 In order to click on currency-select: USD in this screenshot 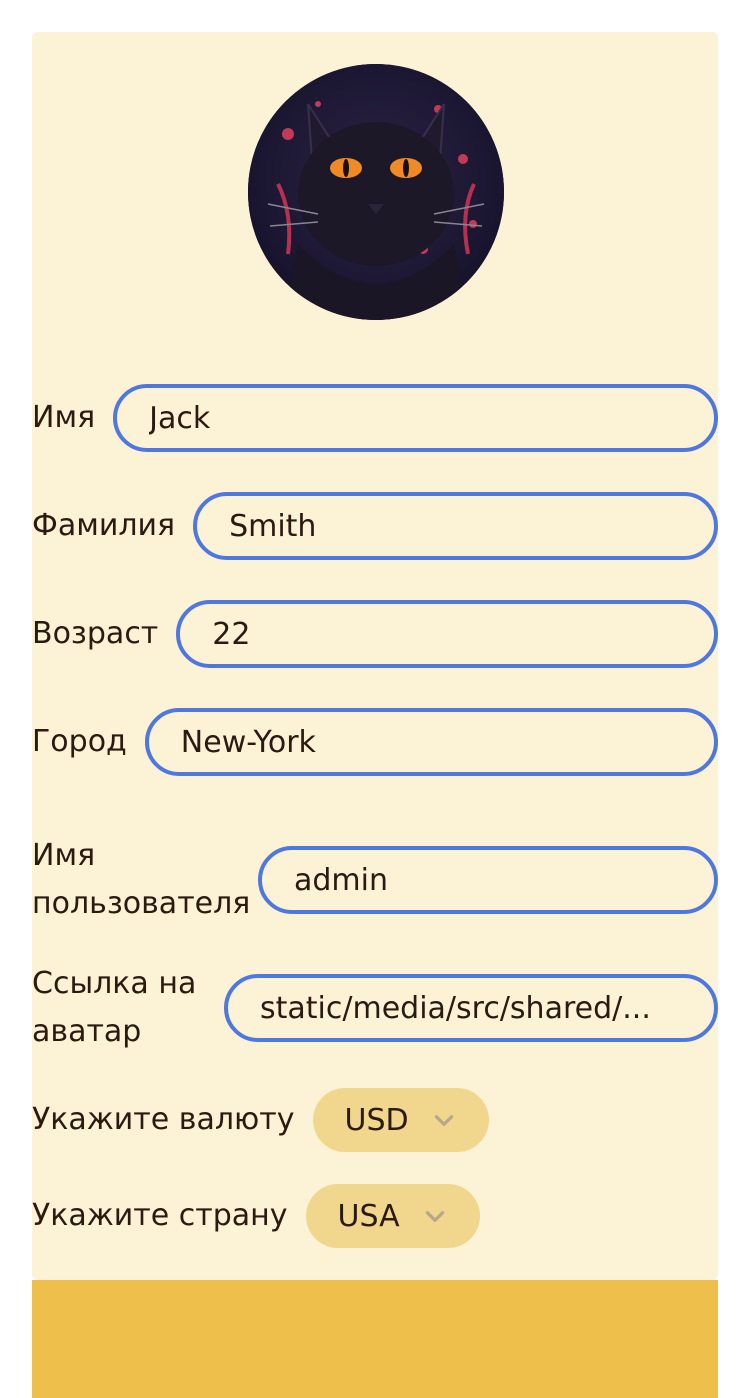, I will do `click(400, 1120)`.